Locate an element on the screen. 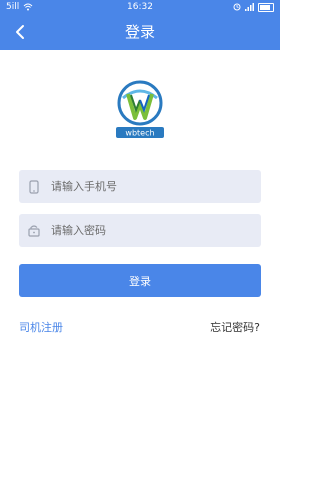 This screenshot has height=500, width=320. password-field is located at coordinates (140, 230).